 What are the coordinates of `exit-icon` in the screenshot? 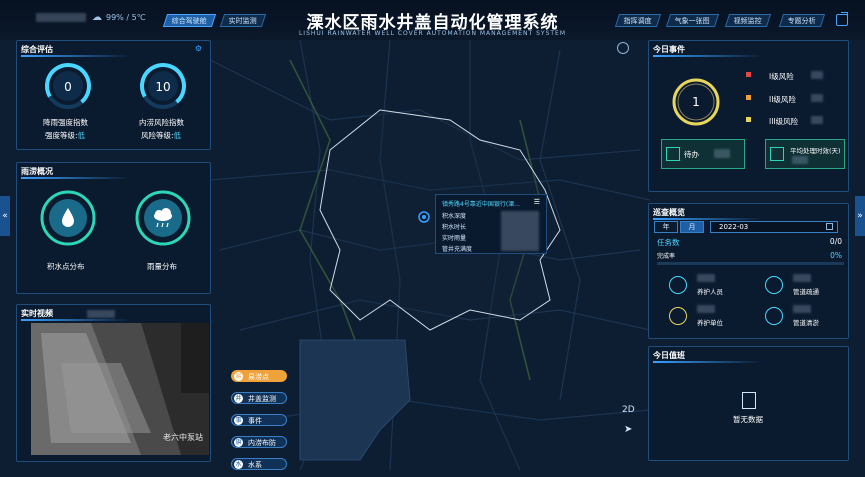 It's located at (842, 19).